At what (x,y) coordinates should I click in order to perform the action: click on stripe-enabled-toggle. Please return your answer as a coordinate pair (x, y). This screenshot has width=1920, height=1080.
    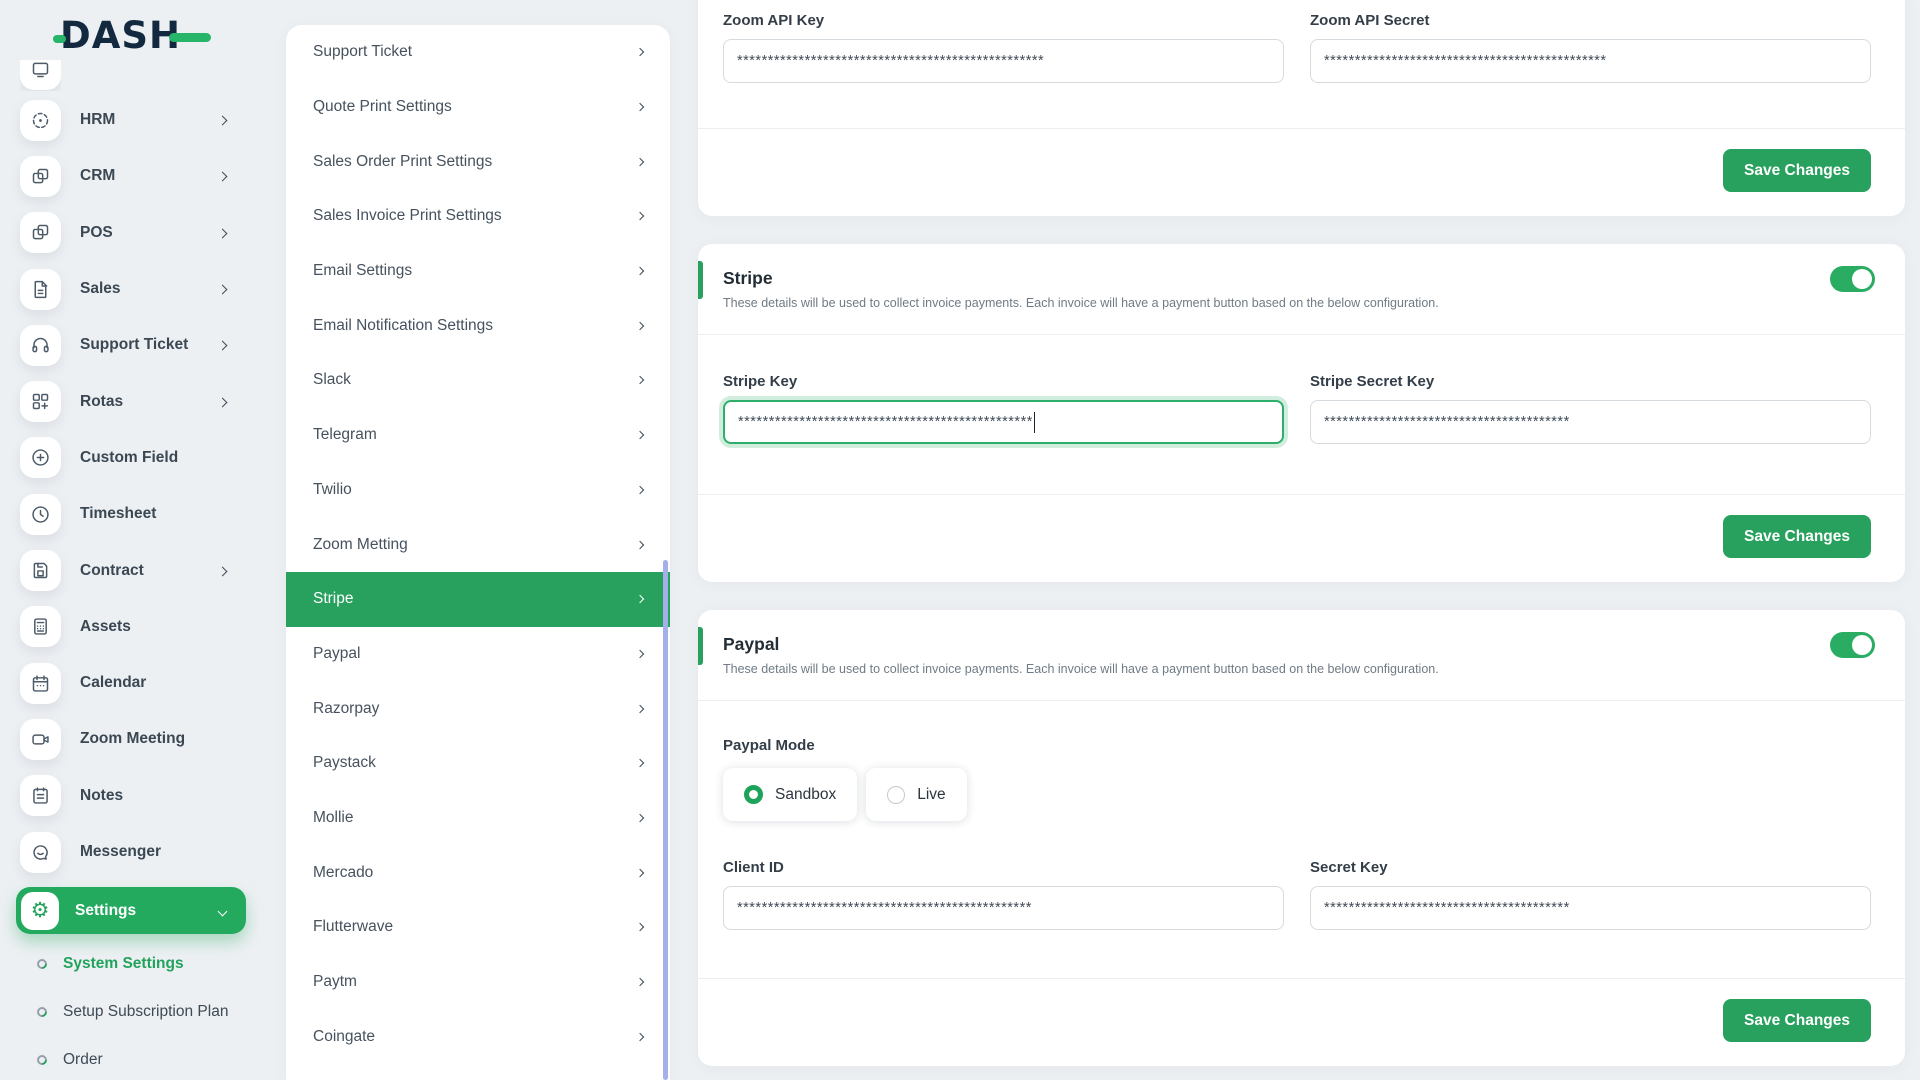
    Looking at the image, I should click on (1852, 279).